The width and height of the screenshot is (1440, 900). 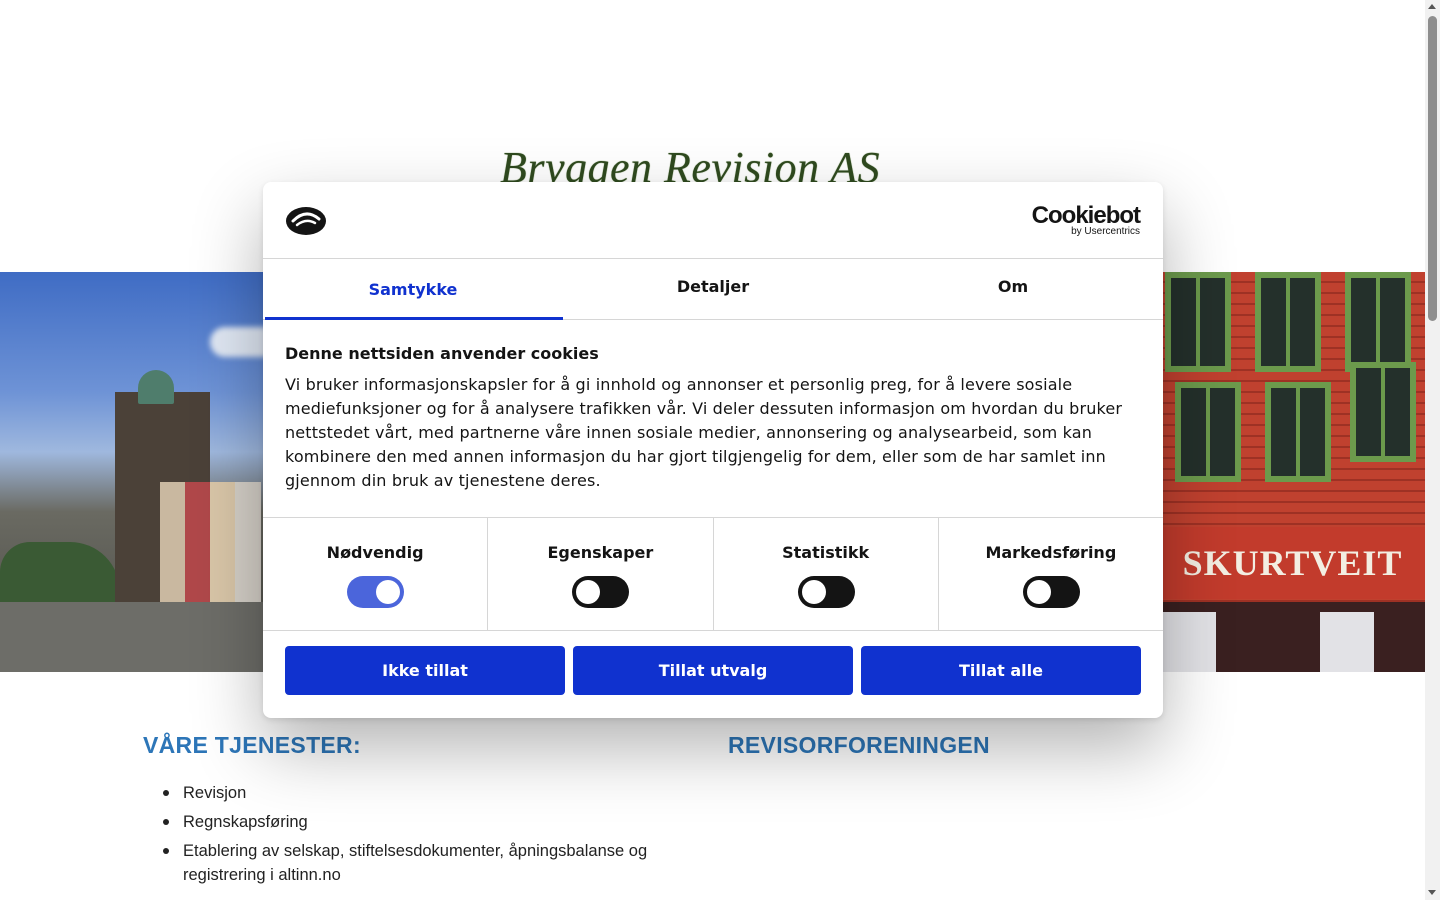 What do you see at coordinates (825, 574) in the screenshot?
I see `category-statistics: Statistikk` at bounding box center [825, 574].